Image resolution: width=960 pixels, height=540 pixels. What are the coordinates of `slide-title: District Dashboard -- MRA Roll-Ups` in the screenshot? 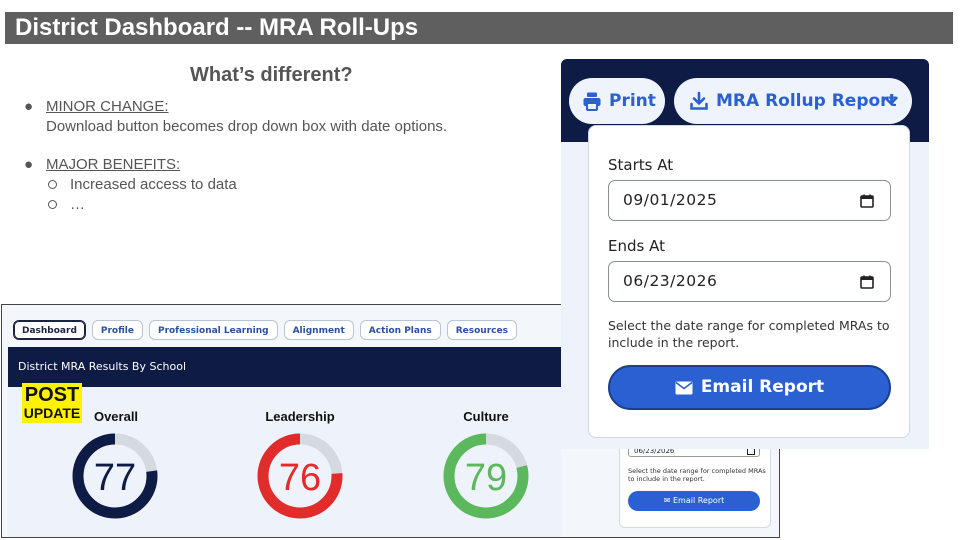 It's located at (479, 28).